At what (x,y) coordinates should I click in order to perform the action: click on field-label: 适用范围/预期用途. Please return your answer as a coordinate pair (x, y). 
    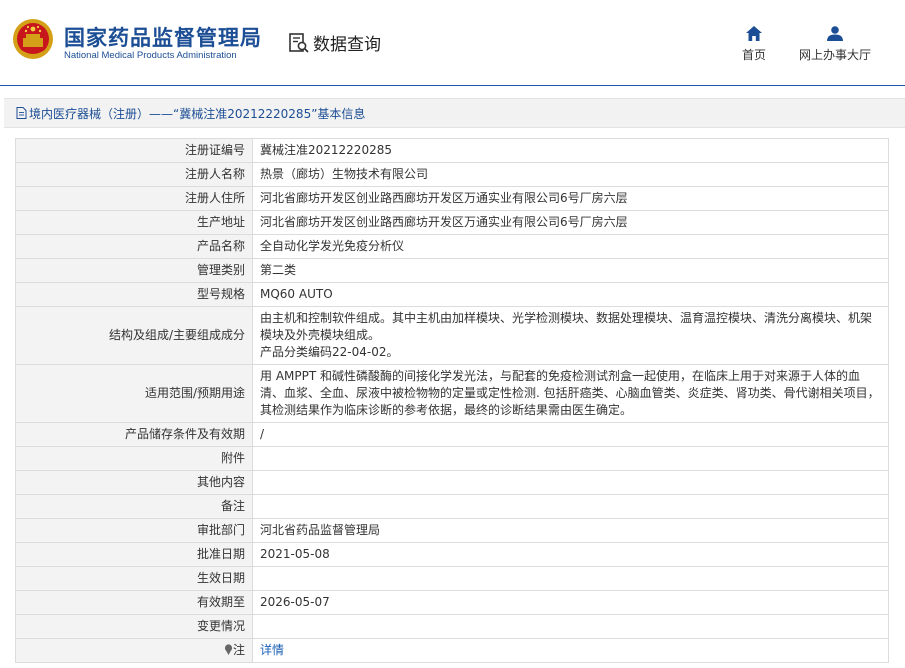
    Looking at the image, I should click on (134, 393).